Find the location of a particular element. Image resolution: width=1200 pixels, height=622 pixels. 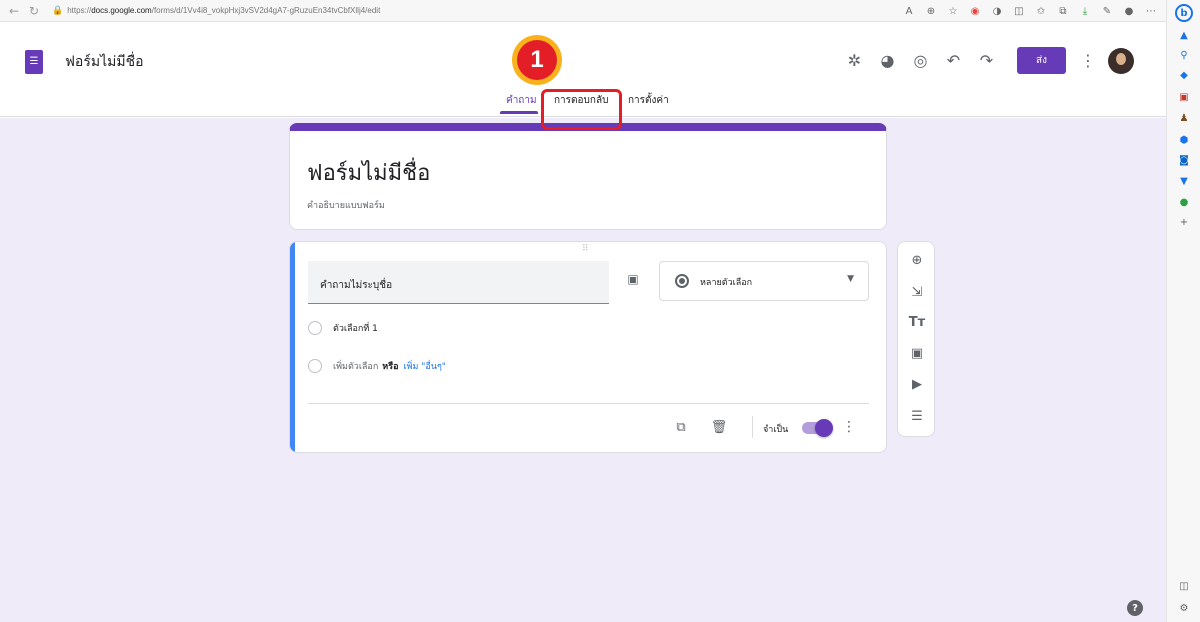

addons-icon: ✲ is located at coordinates (854, 61).